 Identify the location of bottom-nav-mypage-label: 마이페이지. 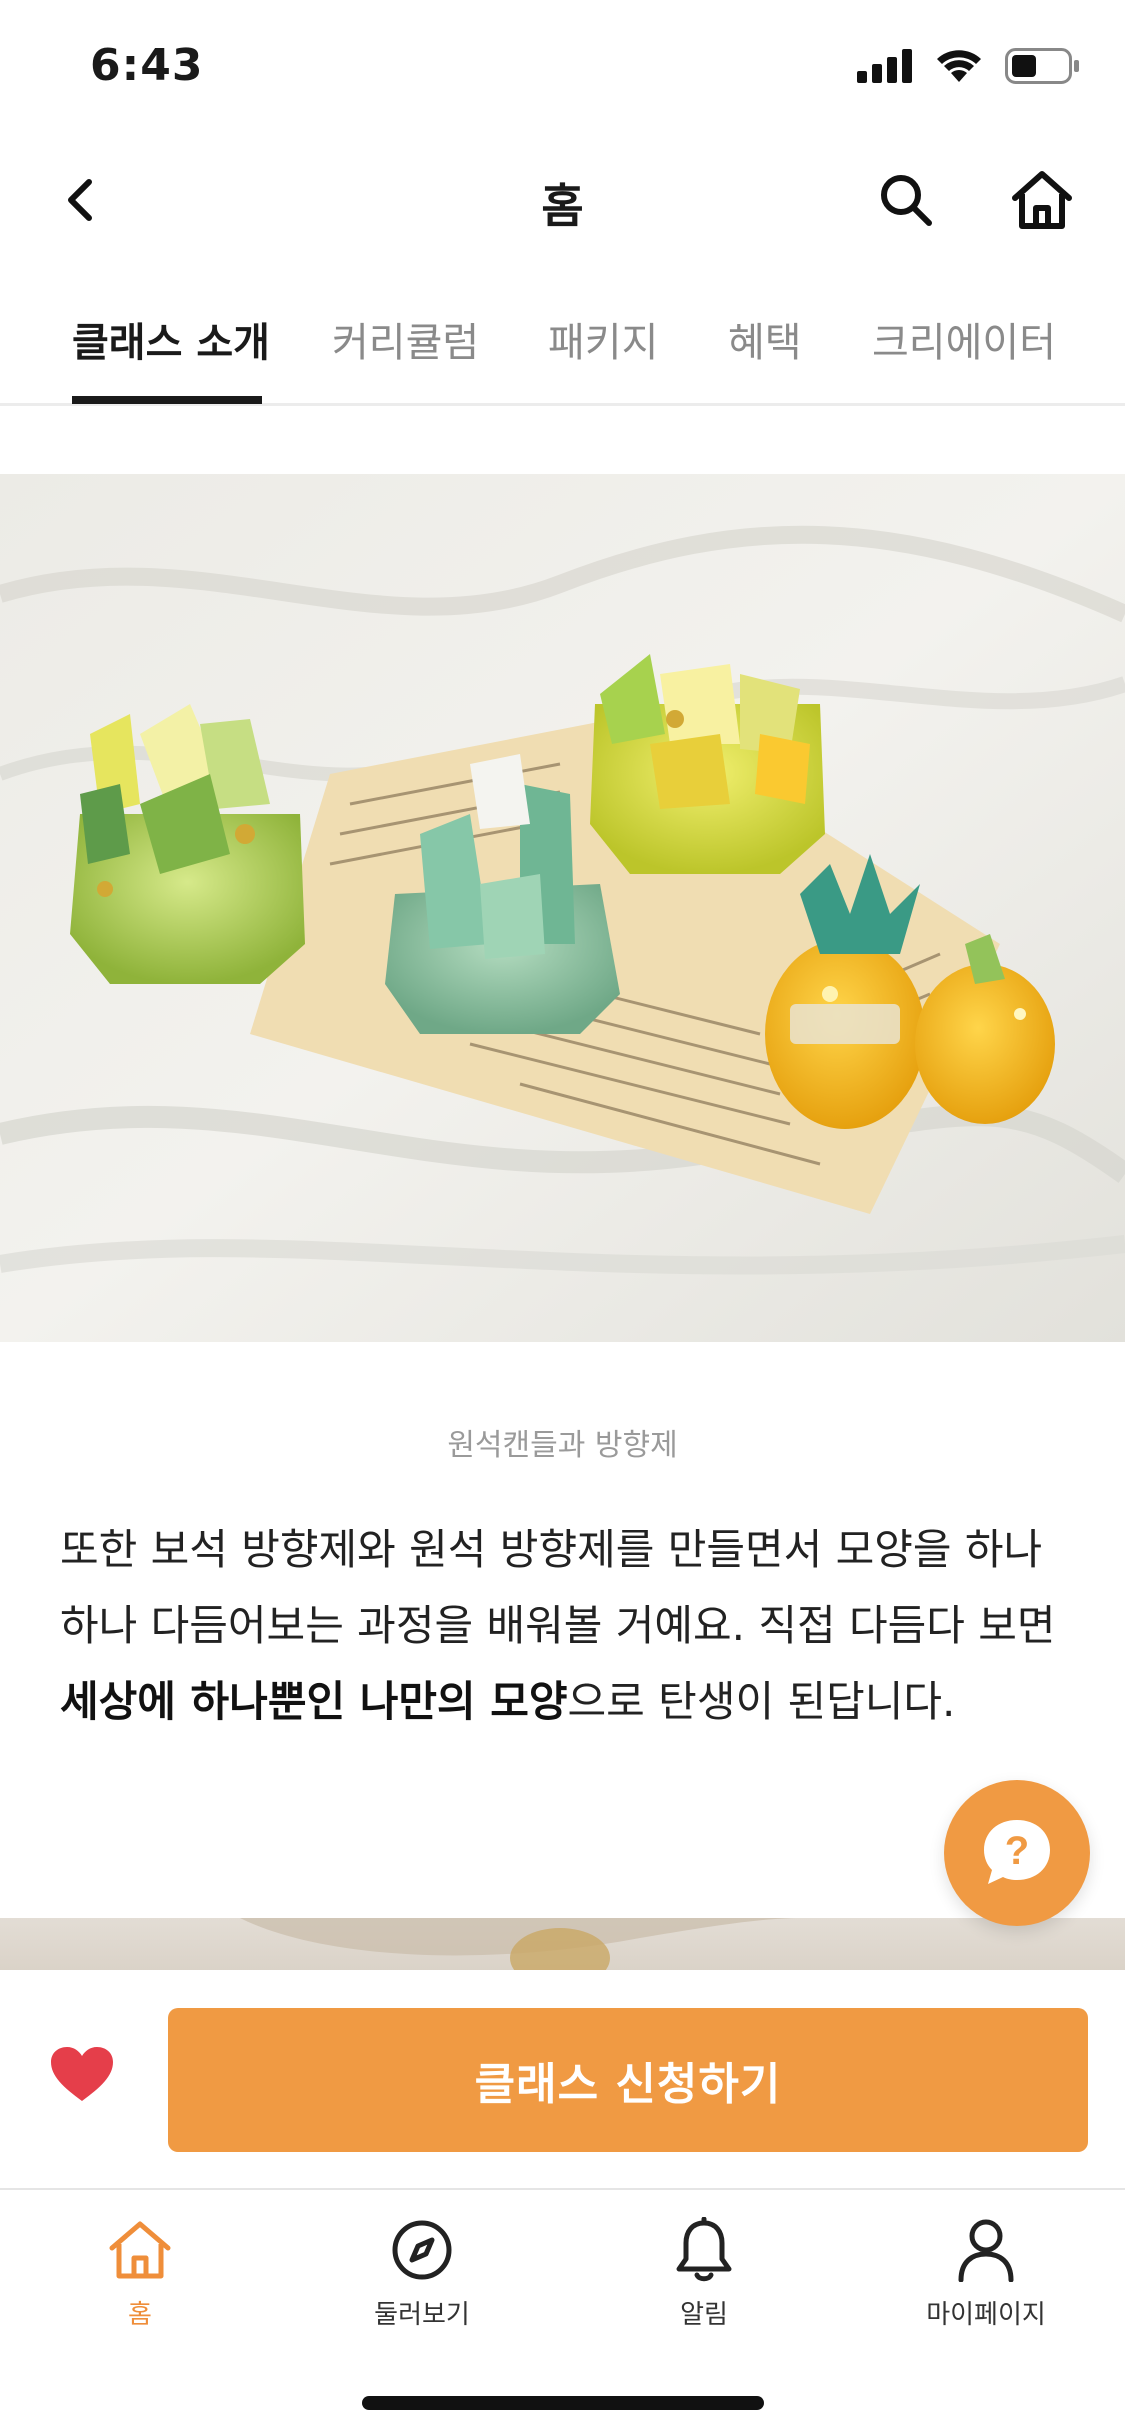
(986, 2315).